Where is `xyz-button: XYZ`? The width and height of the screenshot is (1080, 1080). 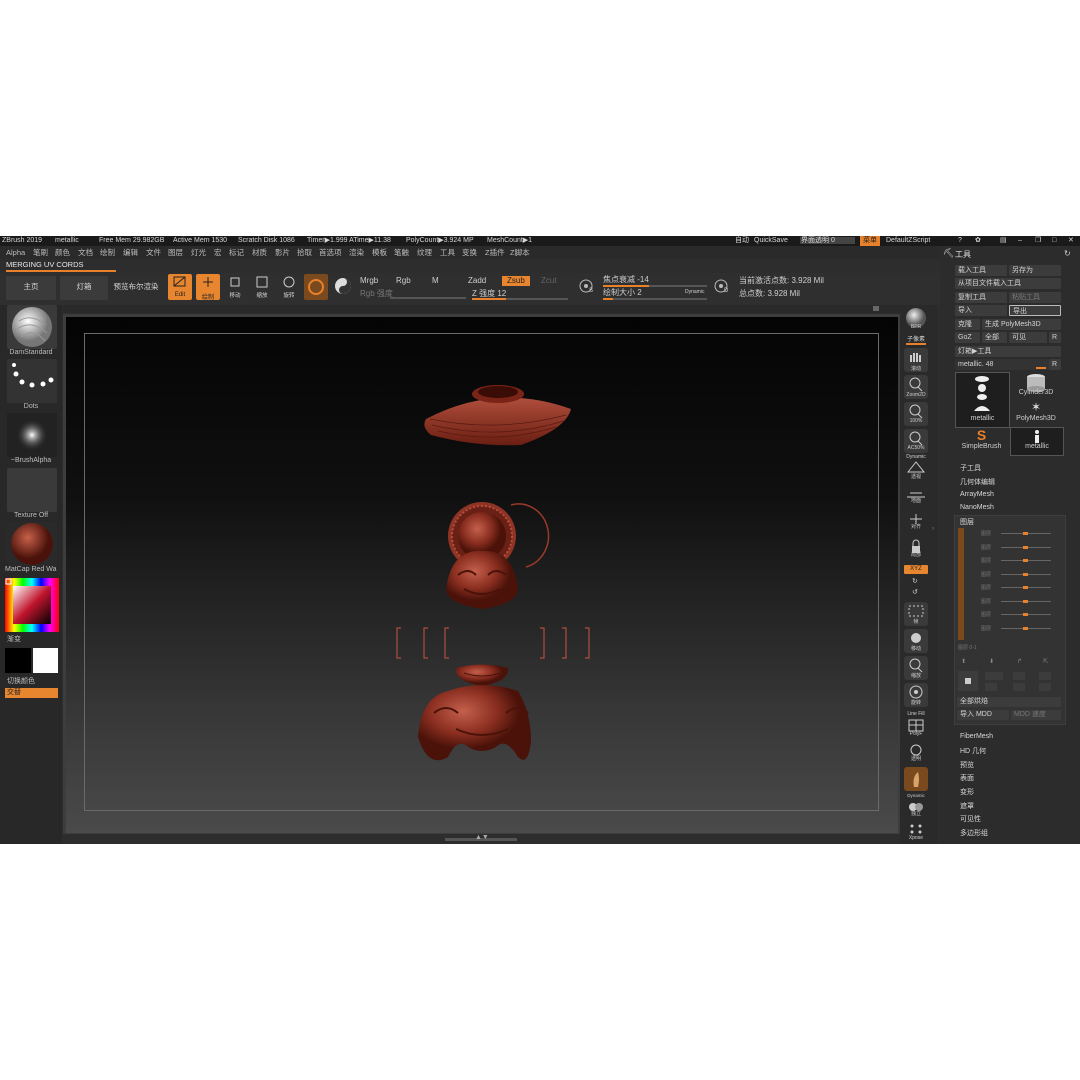 xyz-button: XYZ is located at coordinates (916, 569).